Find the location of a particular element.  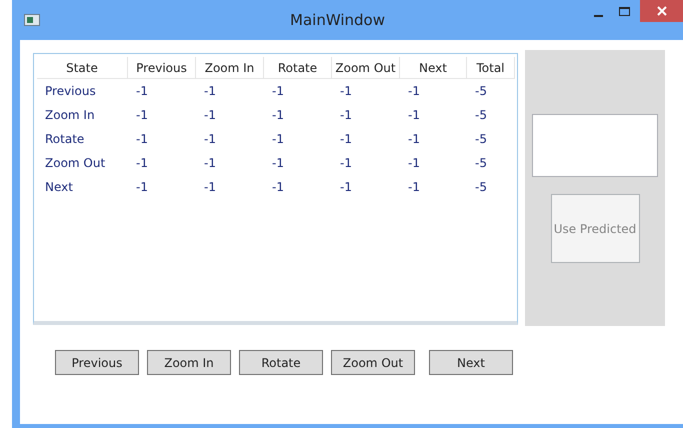

column-header: Zoom Out is located at coordinates (366, 68).